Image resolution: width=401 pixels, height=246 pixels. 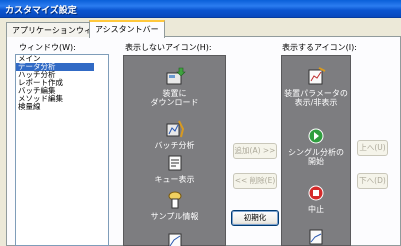 What do you see at coordinates (174, 179) in the screenshot?
I see `hidden-command-label: キュー表示` at bounding box center [174, 179].